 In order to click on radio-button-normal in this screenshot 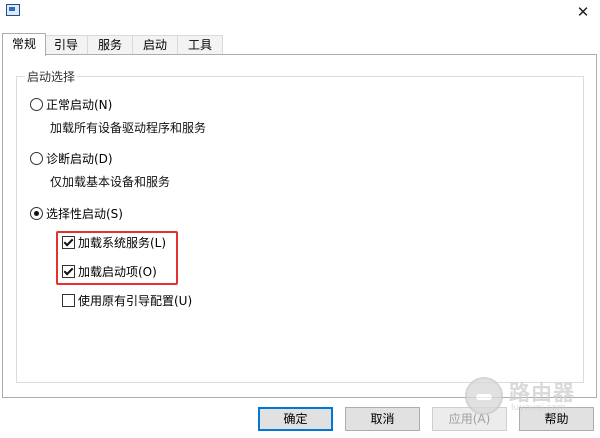, I will do `click(36, 104)`.